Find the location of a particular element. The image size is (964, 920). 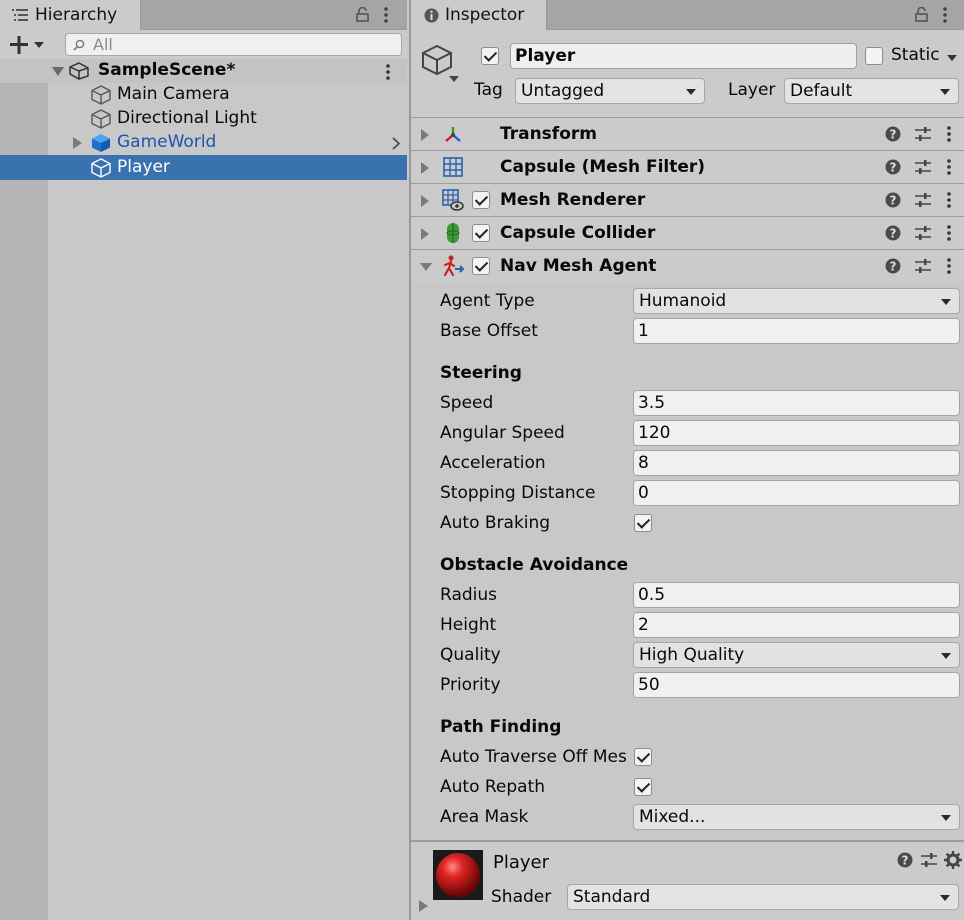

stopping-distance-label: Stopping Distance is located at coordinates (518, 493).